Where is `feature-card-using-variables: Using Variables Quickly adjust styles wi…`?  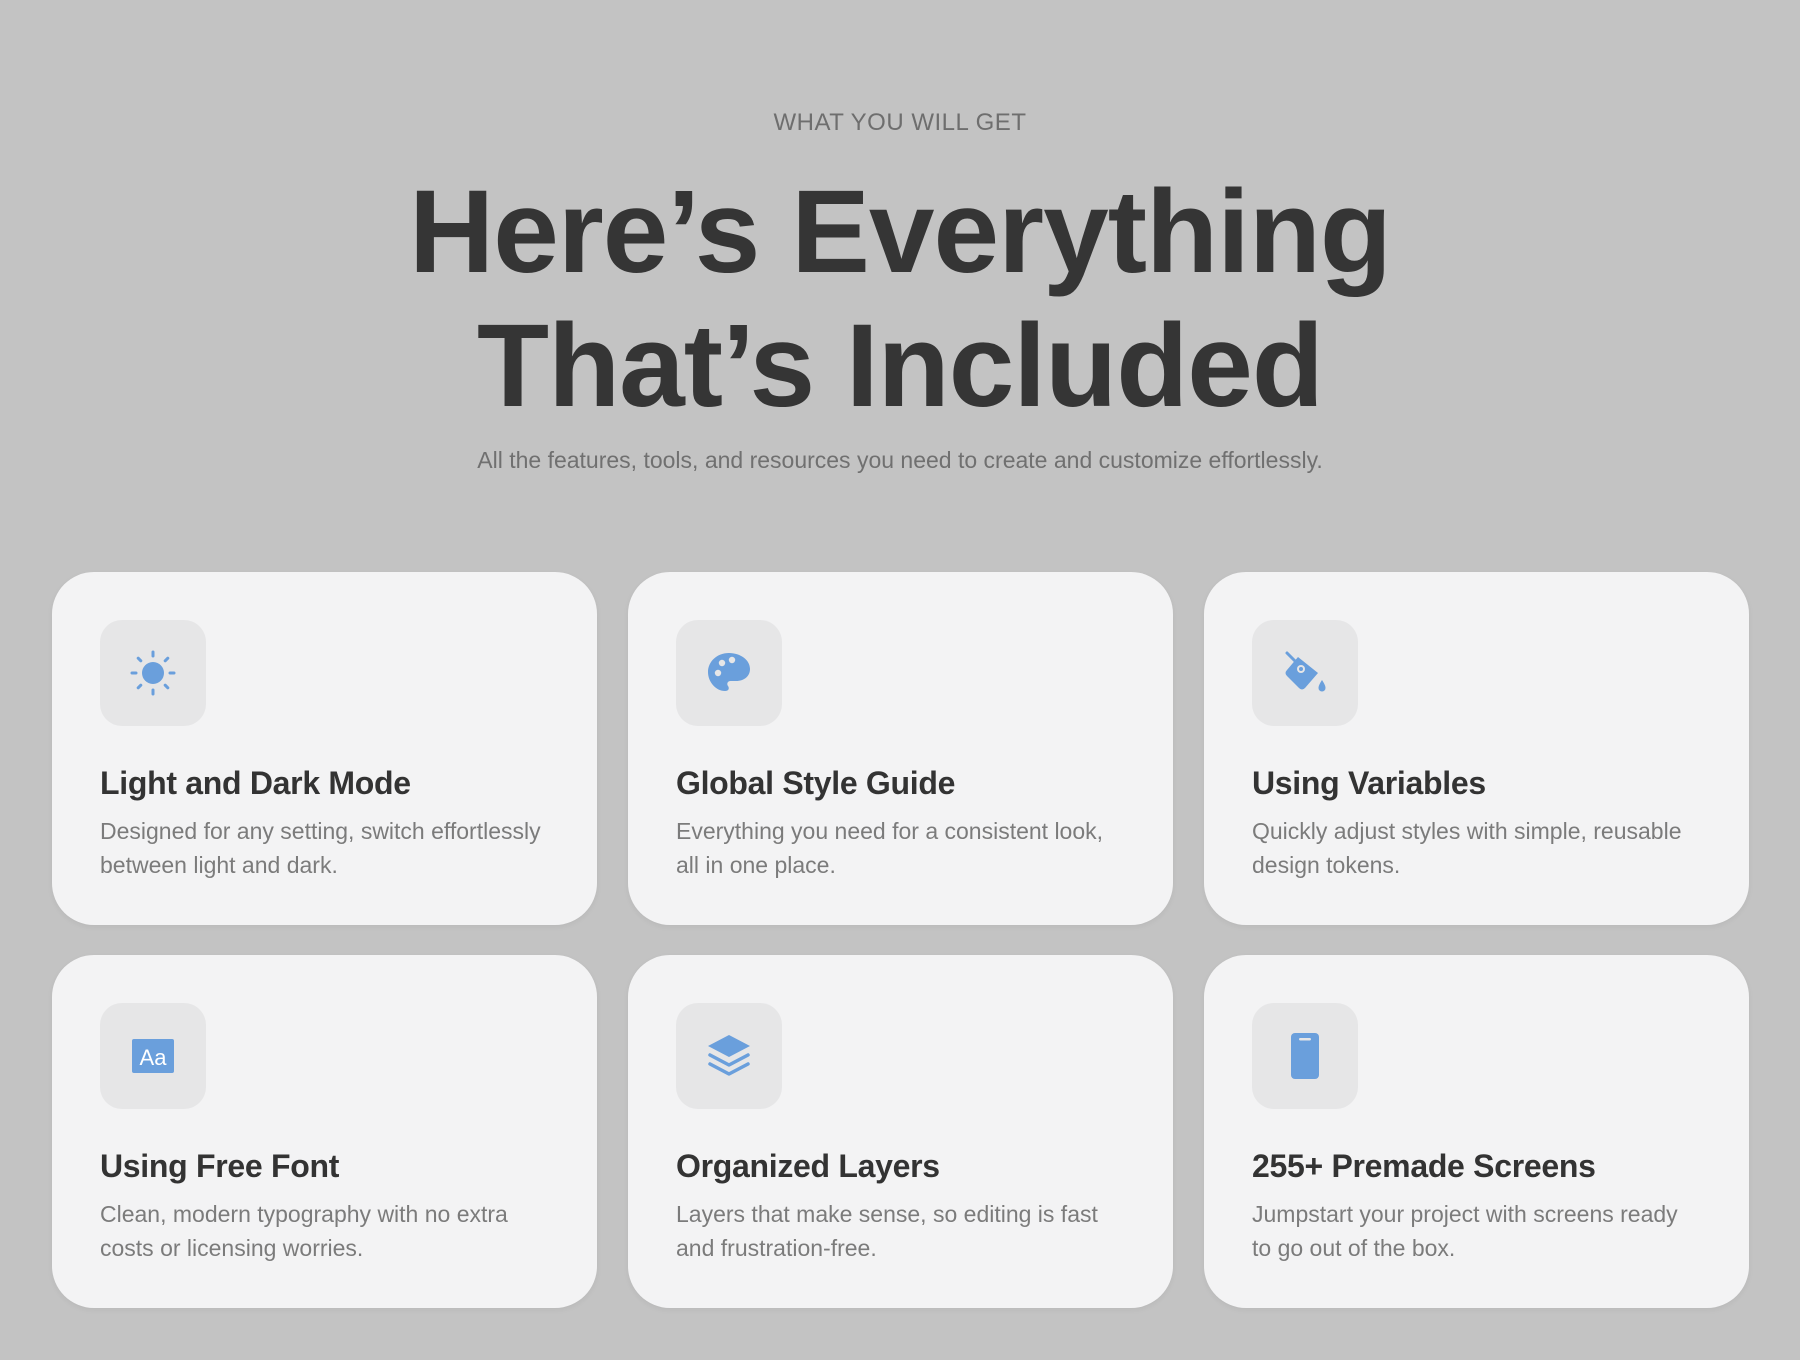 feature-card-using-variables: Using Variables Quickly adjust styles wi… is located at coordinates (1476, 748).